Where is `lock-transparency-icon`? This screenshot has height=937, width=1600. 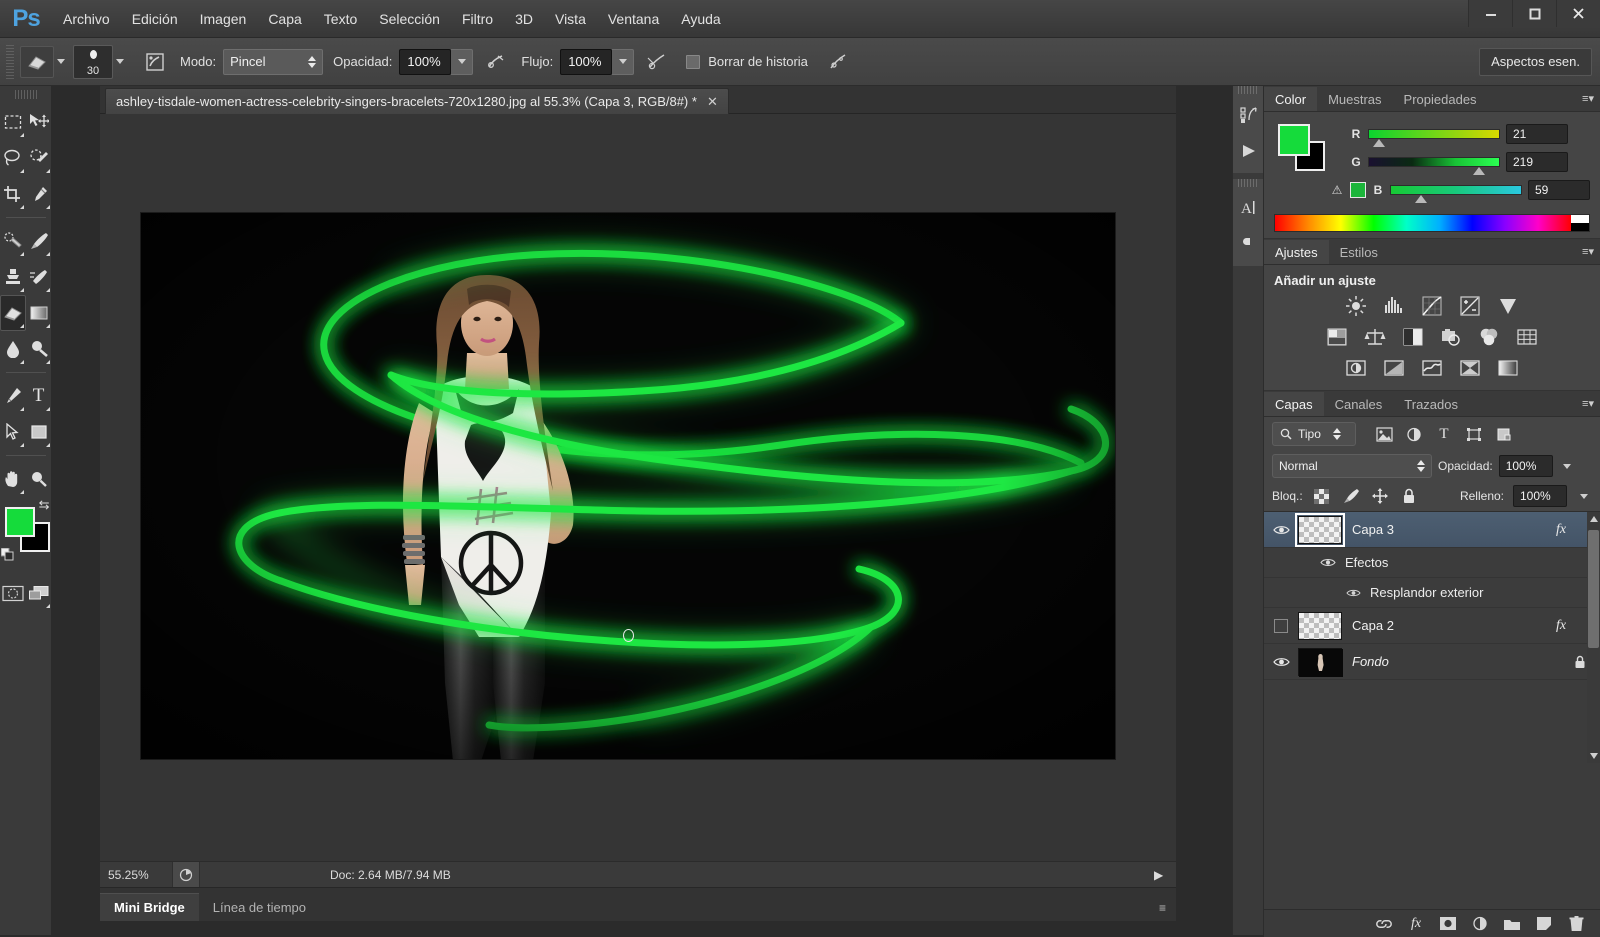
lock-transparency-icon is located at coordinates (1322, 496).